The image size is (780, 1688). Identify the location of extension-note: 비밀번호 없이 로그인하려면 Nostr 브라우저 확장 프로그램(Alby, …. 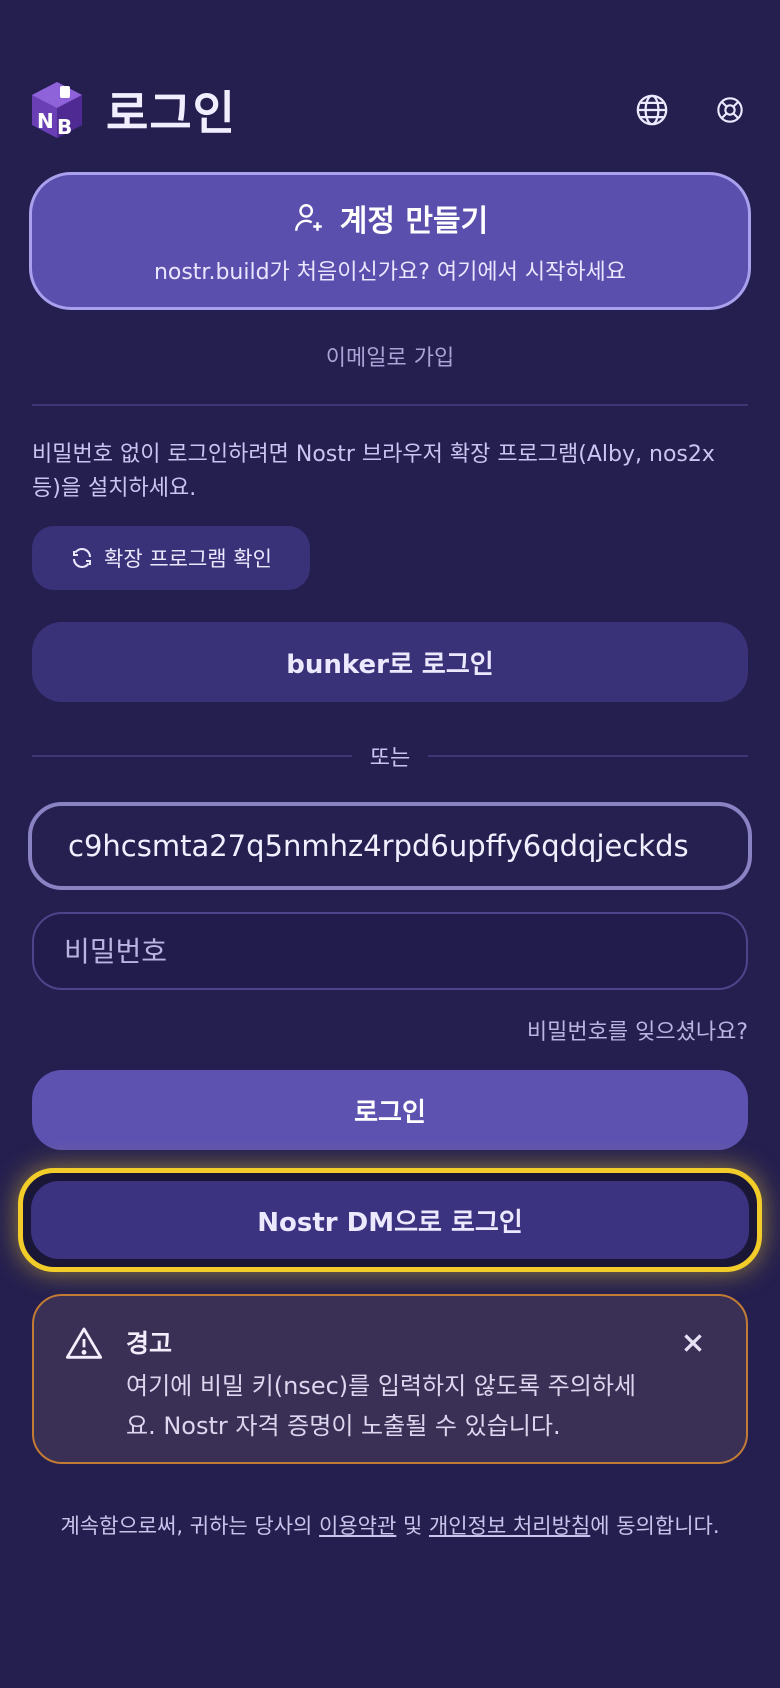
(373, 471).